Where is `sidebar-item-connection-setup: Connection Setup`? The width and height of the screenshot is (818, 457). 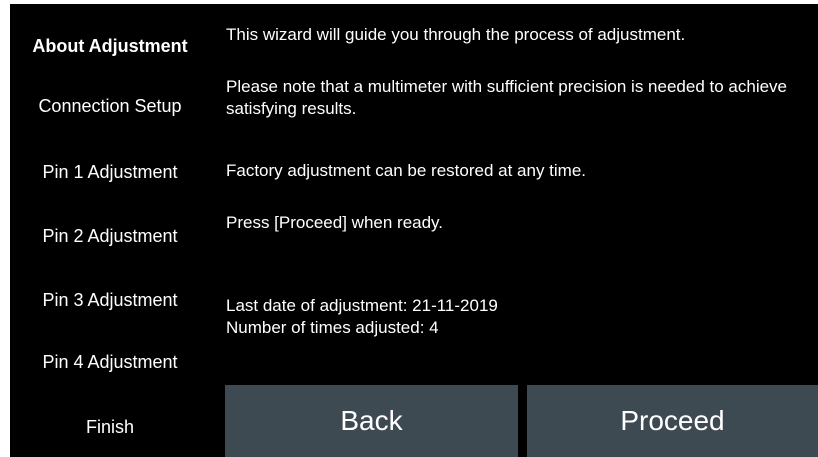
sidebar-item-connection-setup: Connection Setup is located at coordinates (110, 106).